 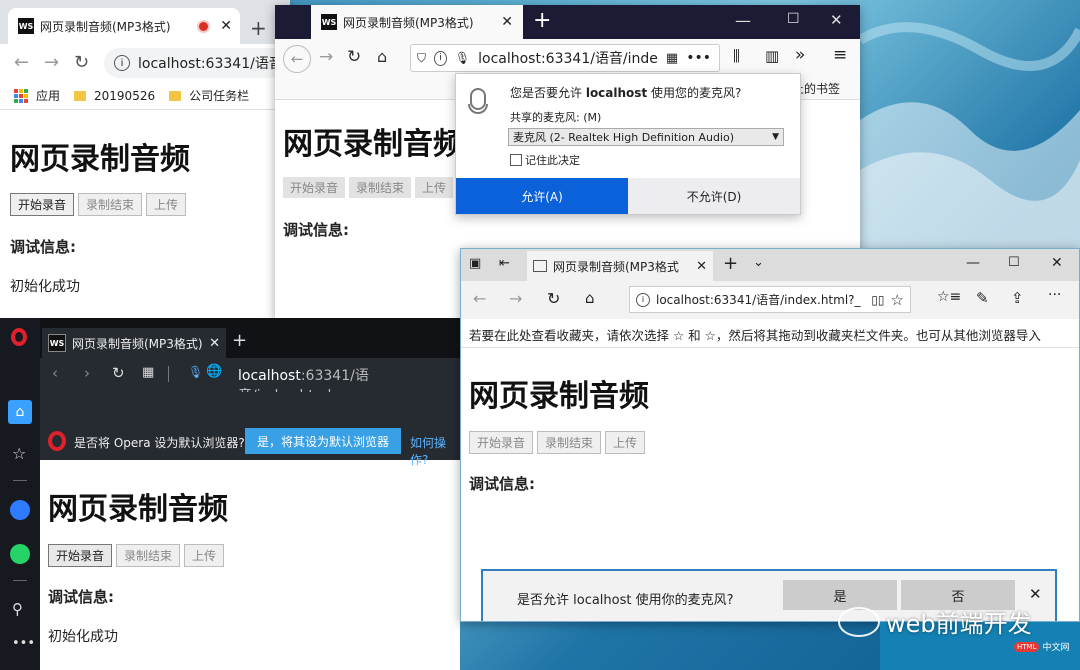 I want to click on menu-icon: ≡, so click(x=840, y=55).